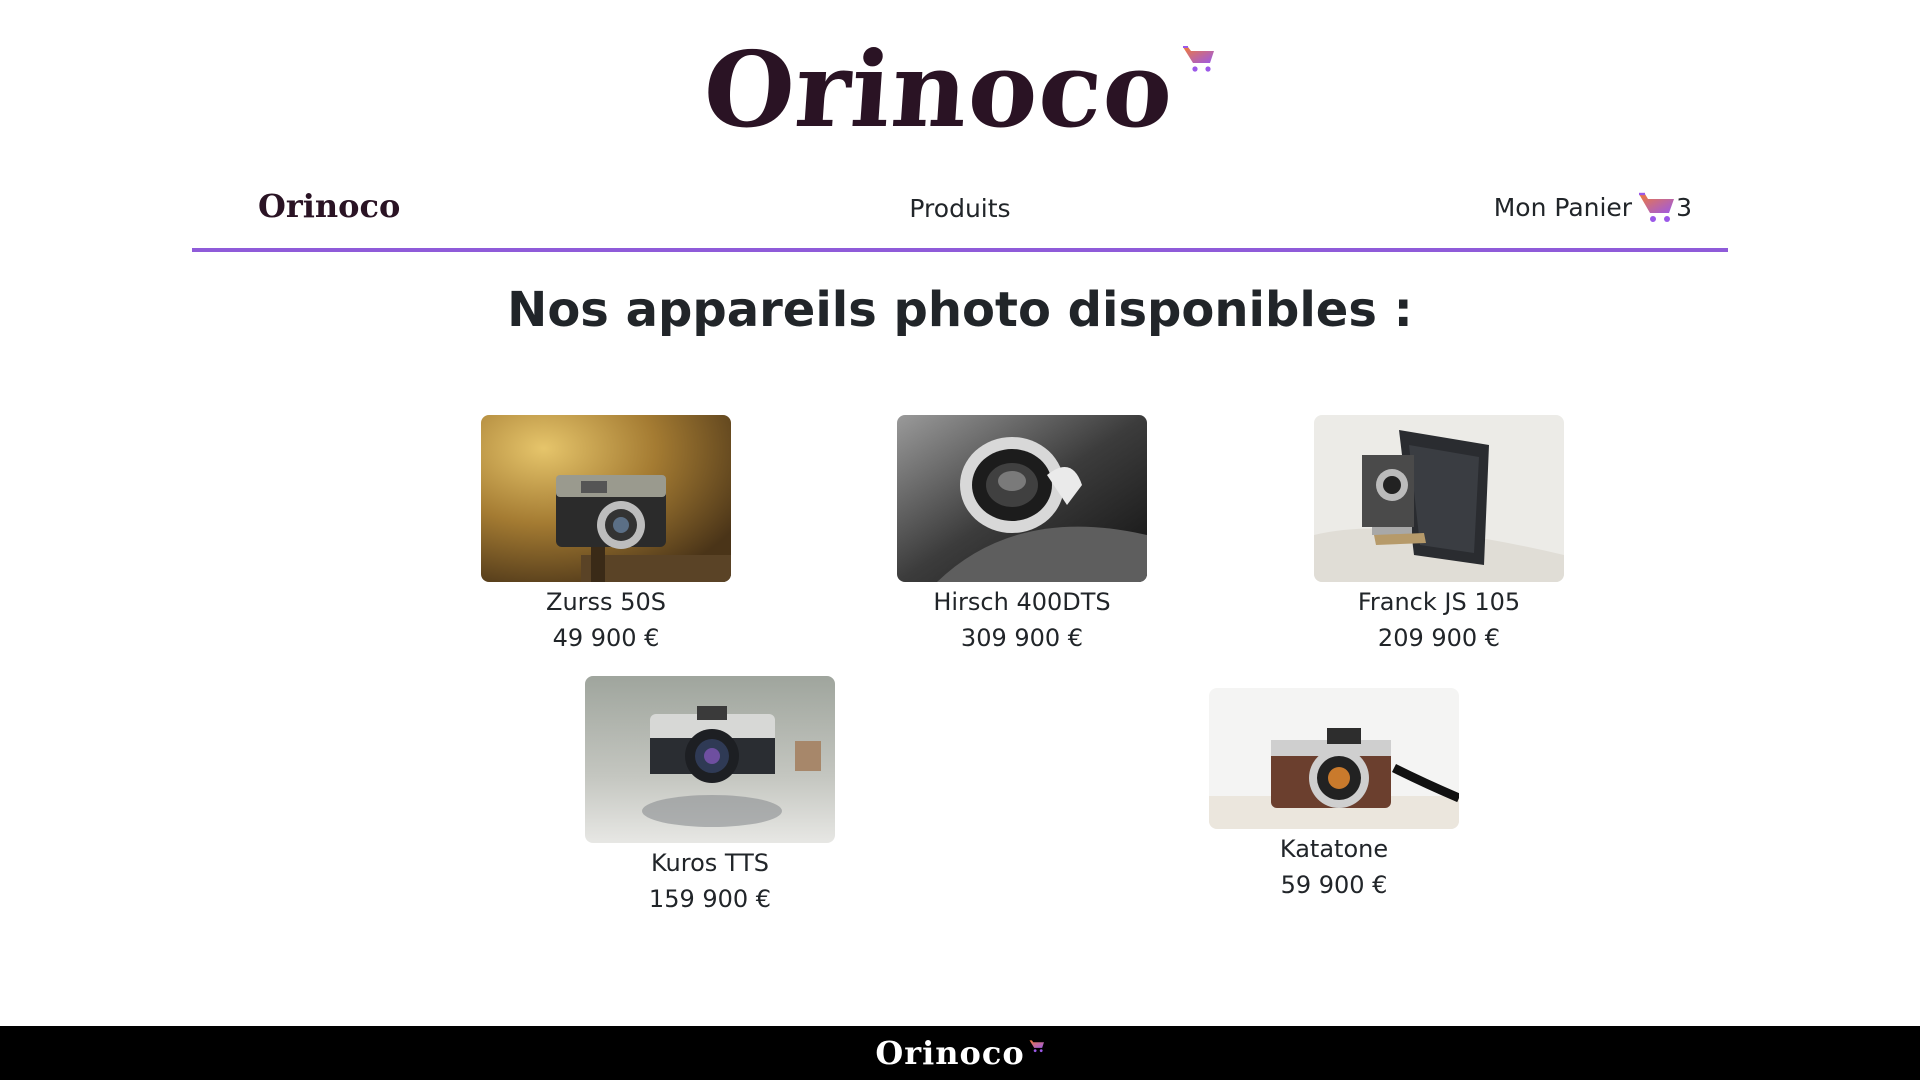 This screenshot has height=1080, width=1920. What do you see at coordinates (959, 208) in the screenshot?
I see `nav-products-link: Produits` at bounding box center [959, 208].